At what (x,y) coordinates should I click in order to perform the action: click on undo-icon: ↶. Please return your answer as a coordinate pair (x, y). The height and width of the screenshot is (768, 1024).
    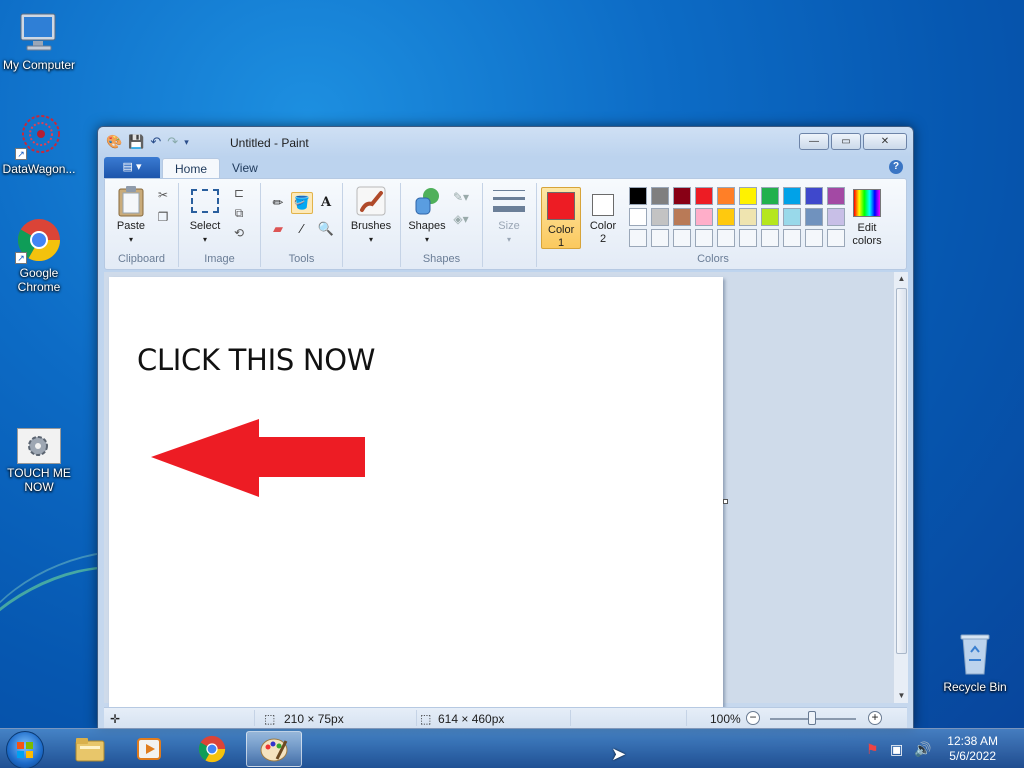
    Looking at the image, I should click on (155, 142).